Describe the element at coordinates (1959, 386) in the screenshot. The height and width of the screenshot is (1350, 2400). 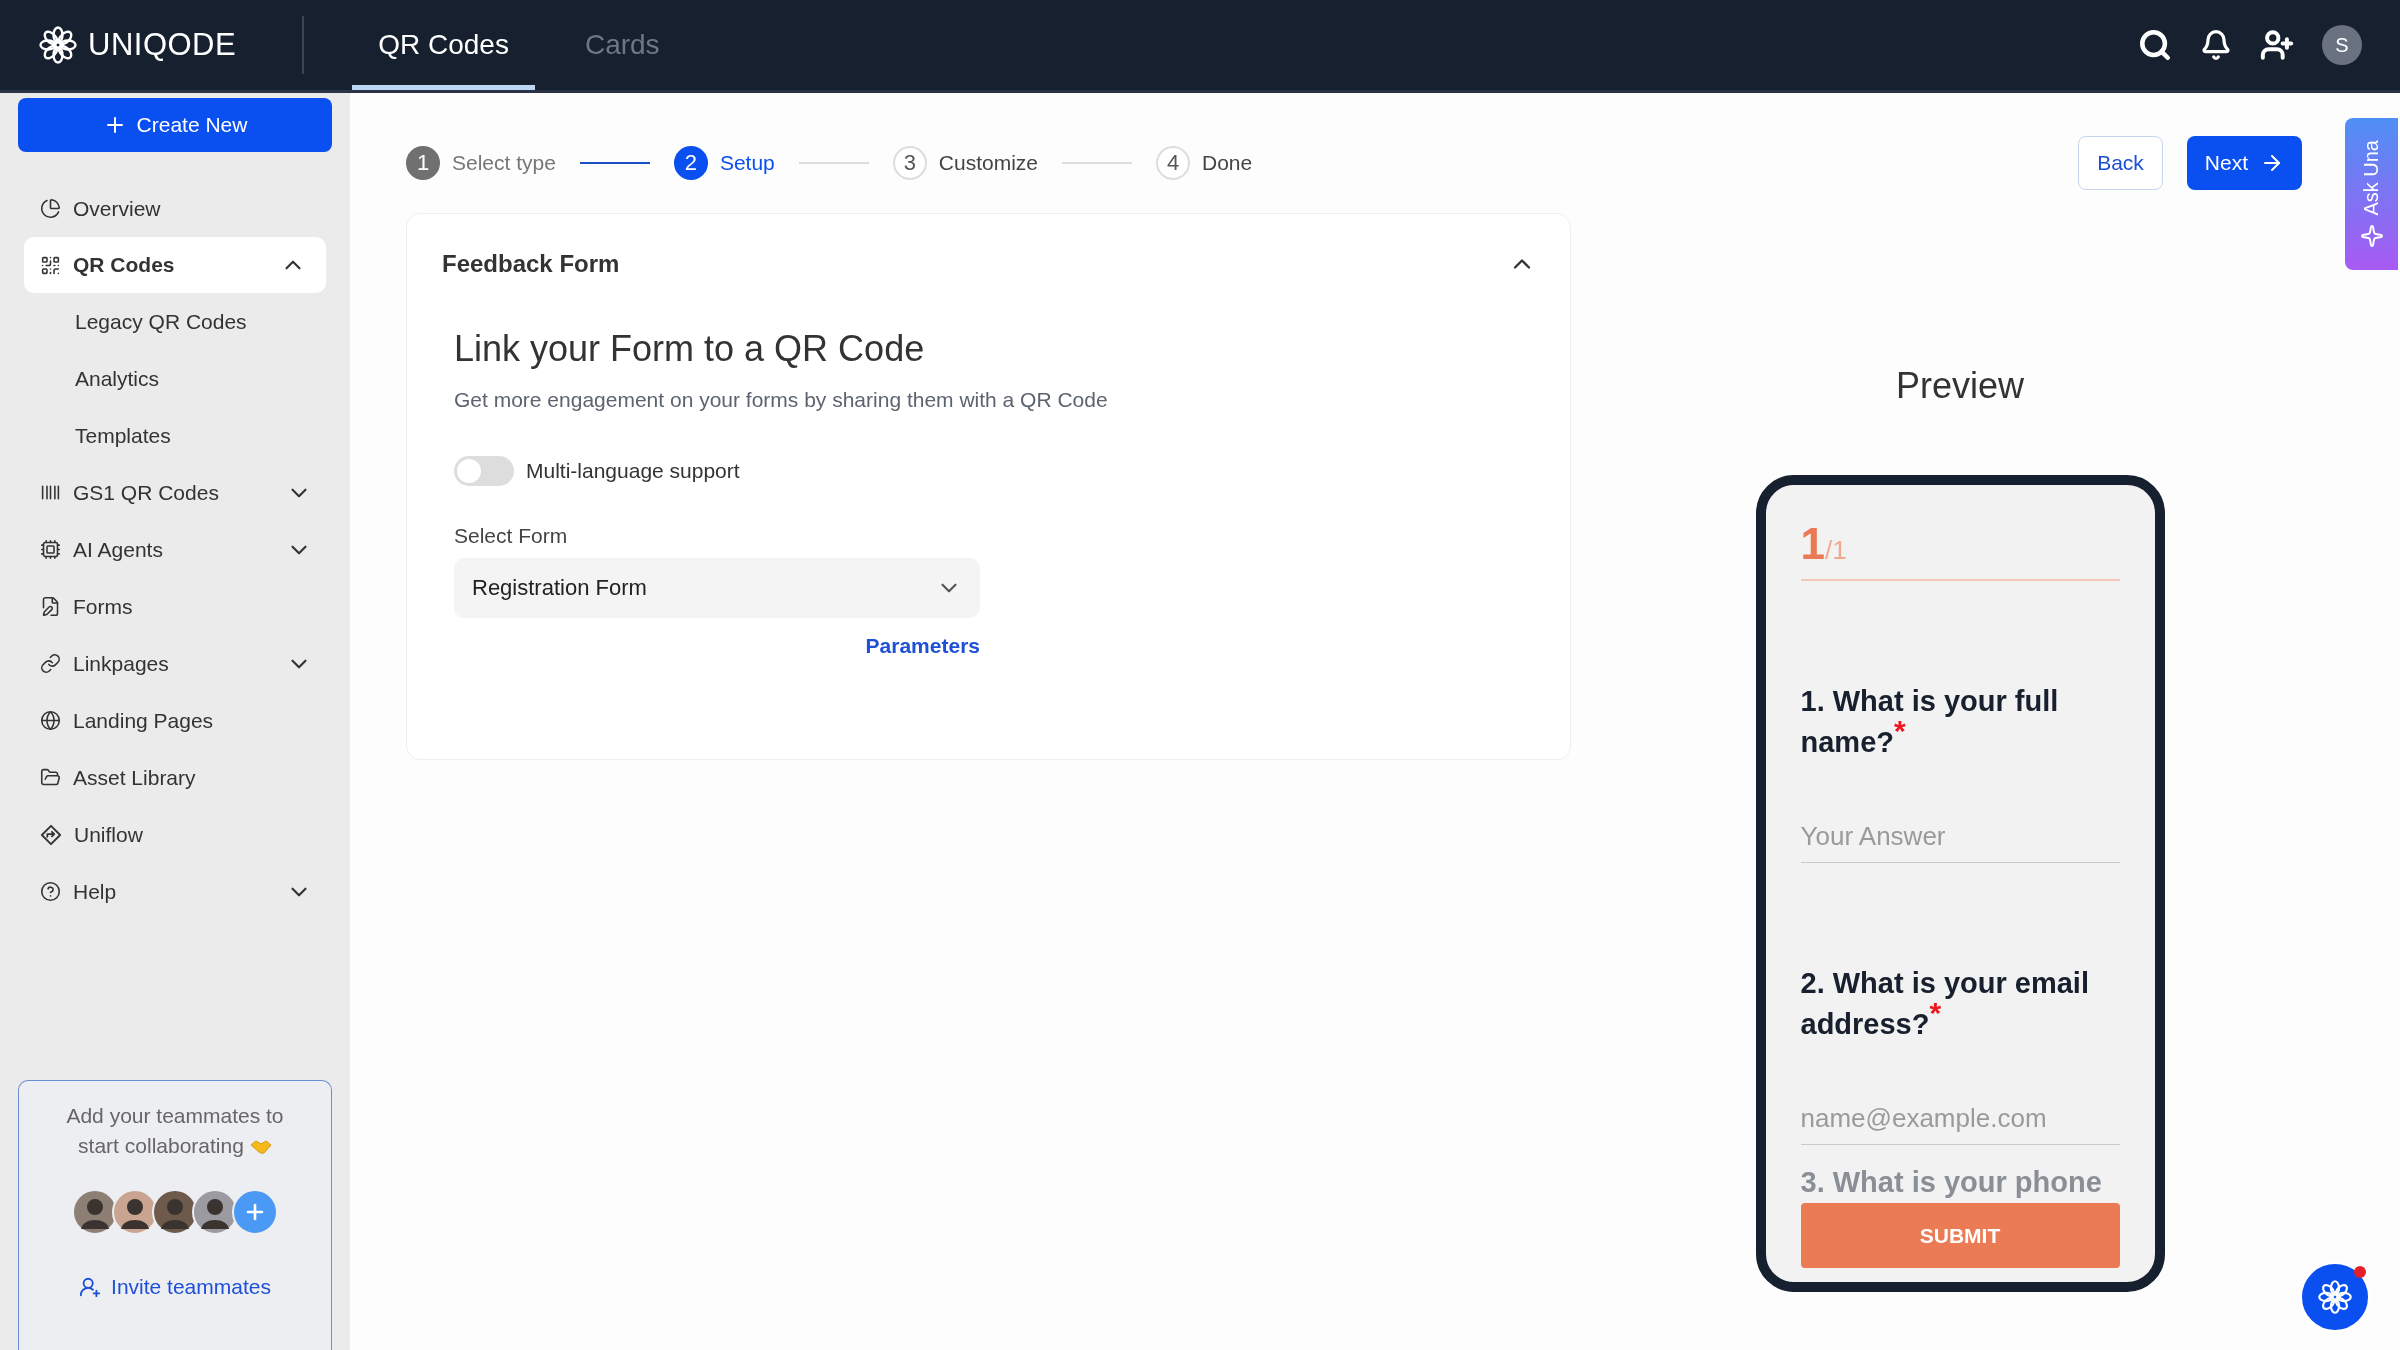
I see `preview-title: Preview` at that location.